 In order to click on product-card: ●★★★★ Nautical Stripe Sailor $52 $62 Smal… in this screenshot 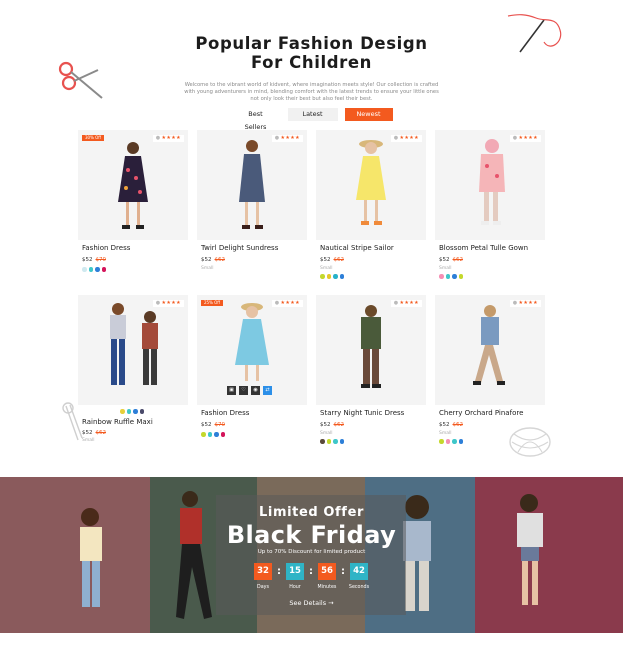, I will do `click(371, 207)`.